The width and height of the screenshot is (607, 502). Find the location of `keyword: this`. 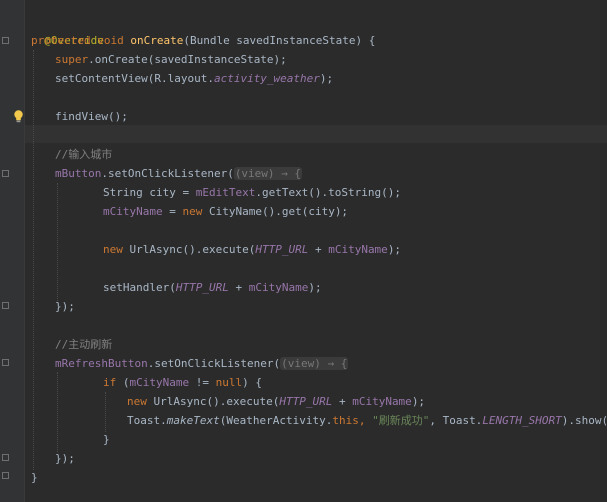

keyword: this is located at coordinates (345, 420).